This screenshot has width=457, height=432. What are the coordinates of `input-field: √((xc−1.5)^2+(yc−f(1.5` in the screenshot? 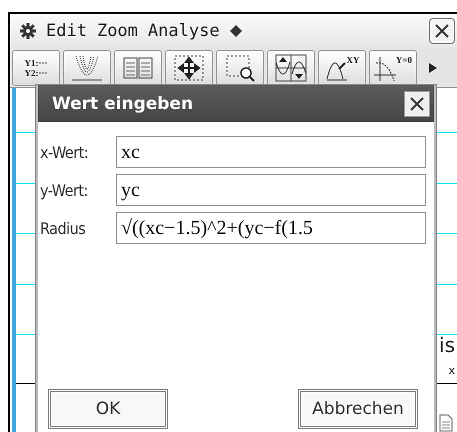 It's located at (271, 228).